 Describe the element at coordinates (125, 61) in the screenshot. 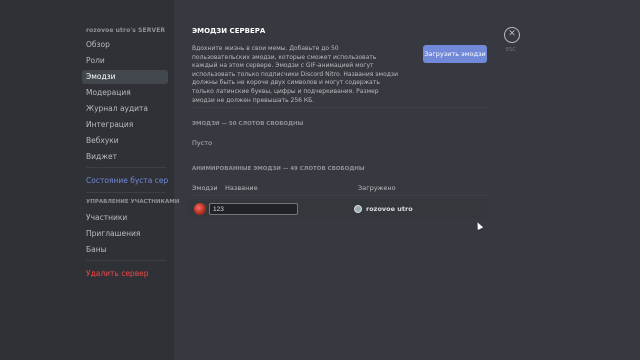

I see `sidebar-item-roles: Роли` at that location.